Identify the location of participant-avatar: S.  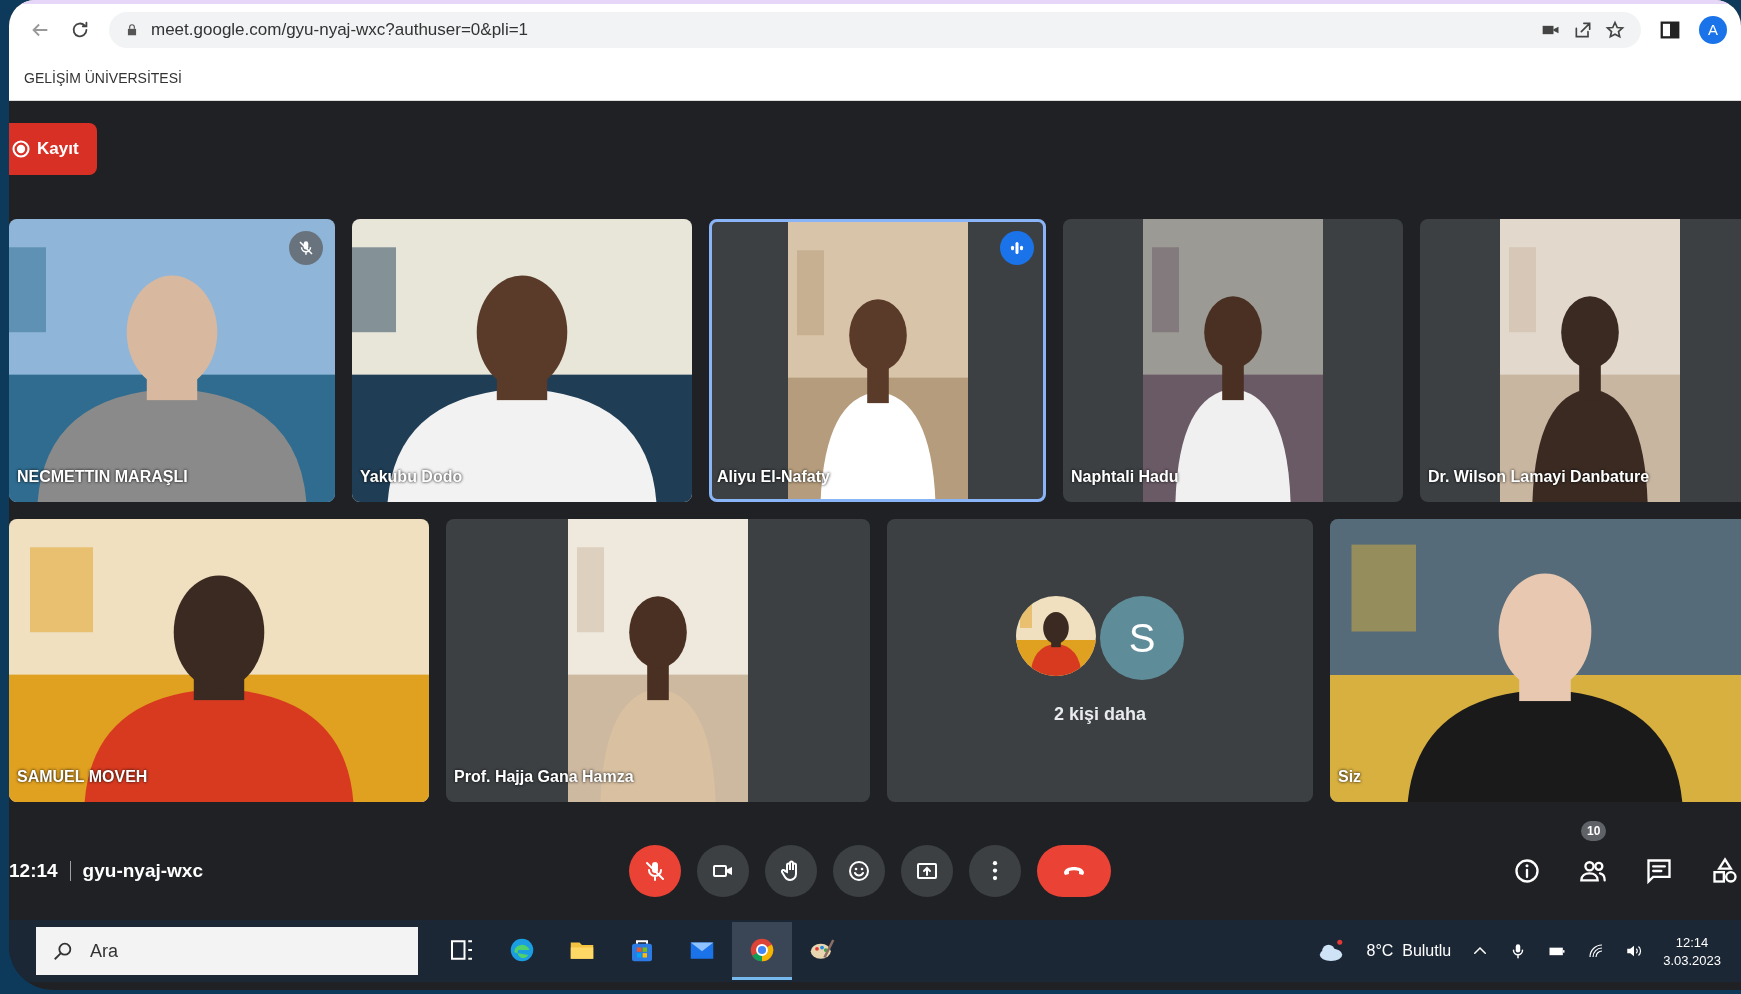
(1142, 638).